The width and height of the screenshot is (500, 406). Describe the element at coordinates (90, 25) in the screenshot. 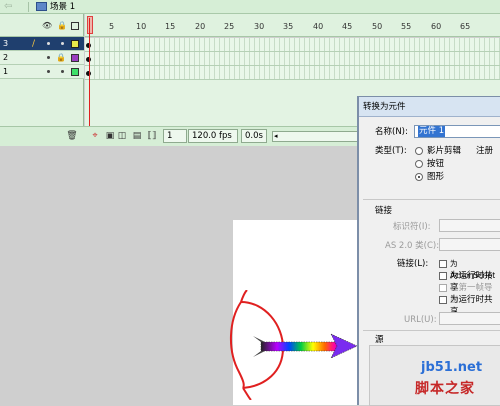

I see `playhead-handle` at that location.